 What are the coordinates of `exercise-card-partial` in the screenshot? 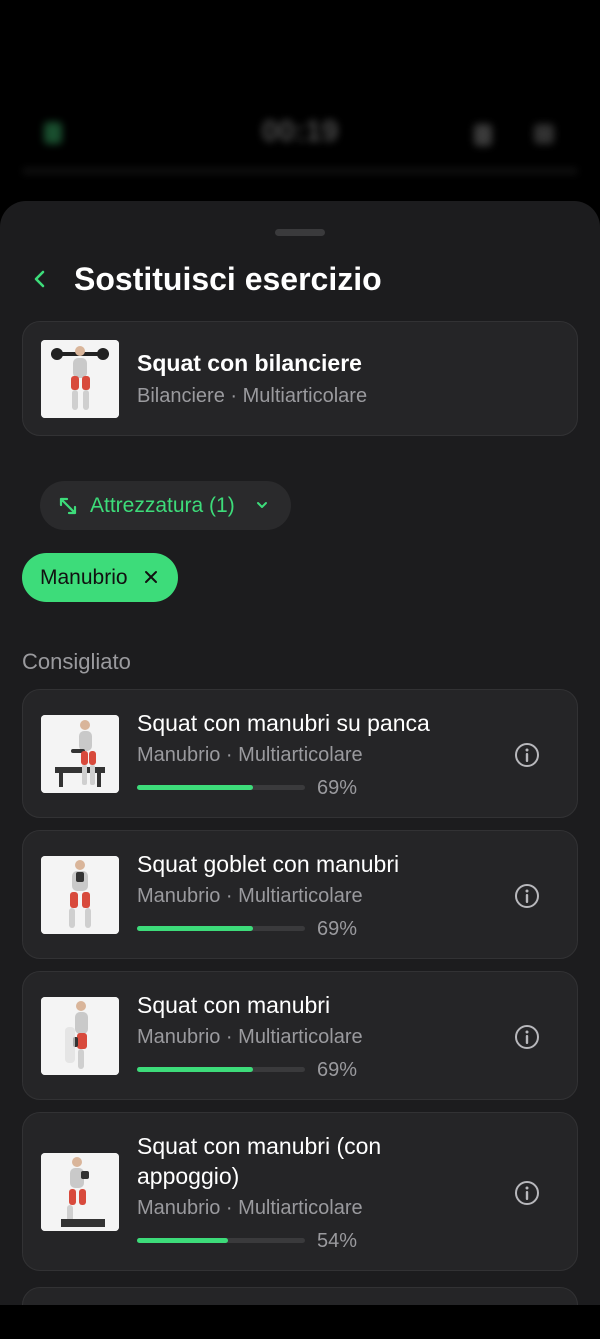 It's located at (300, 1296).